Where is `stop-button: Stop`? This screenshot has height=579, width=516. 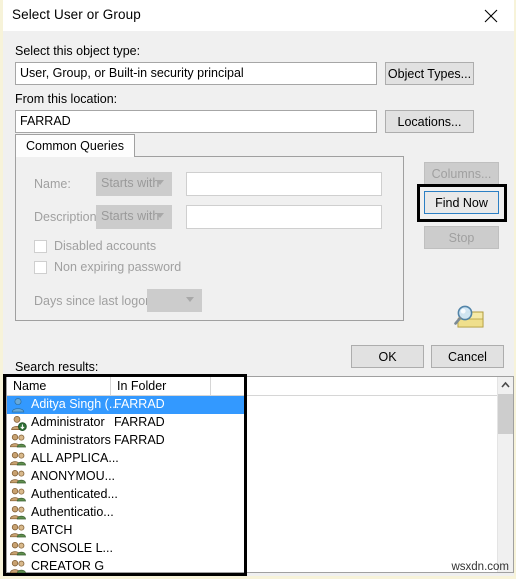 stop-button: Stop is located at coordinates (461, 237).